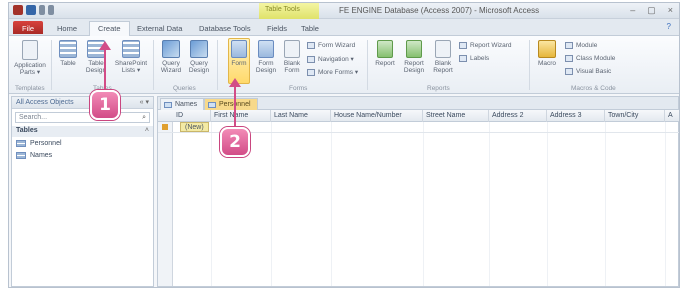  I want to click on window-controls: – ▢ ×, so click(651, 10).